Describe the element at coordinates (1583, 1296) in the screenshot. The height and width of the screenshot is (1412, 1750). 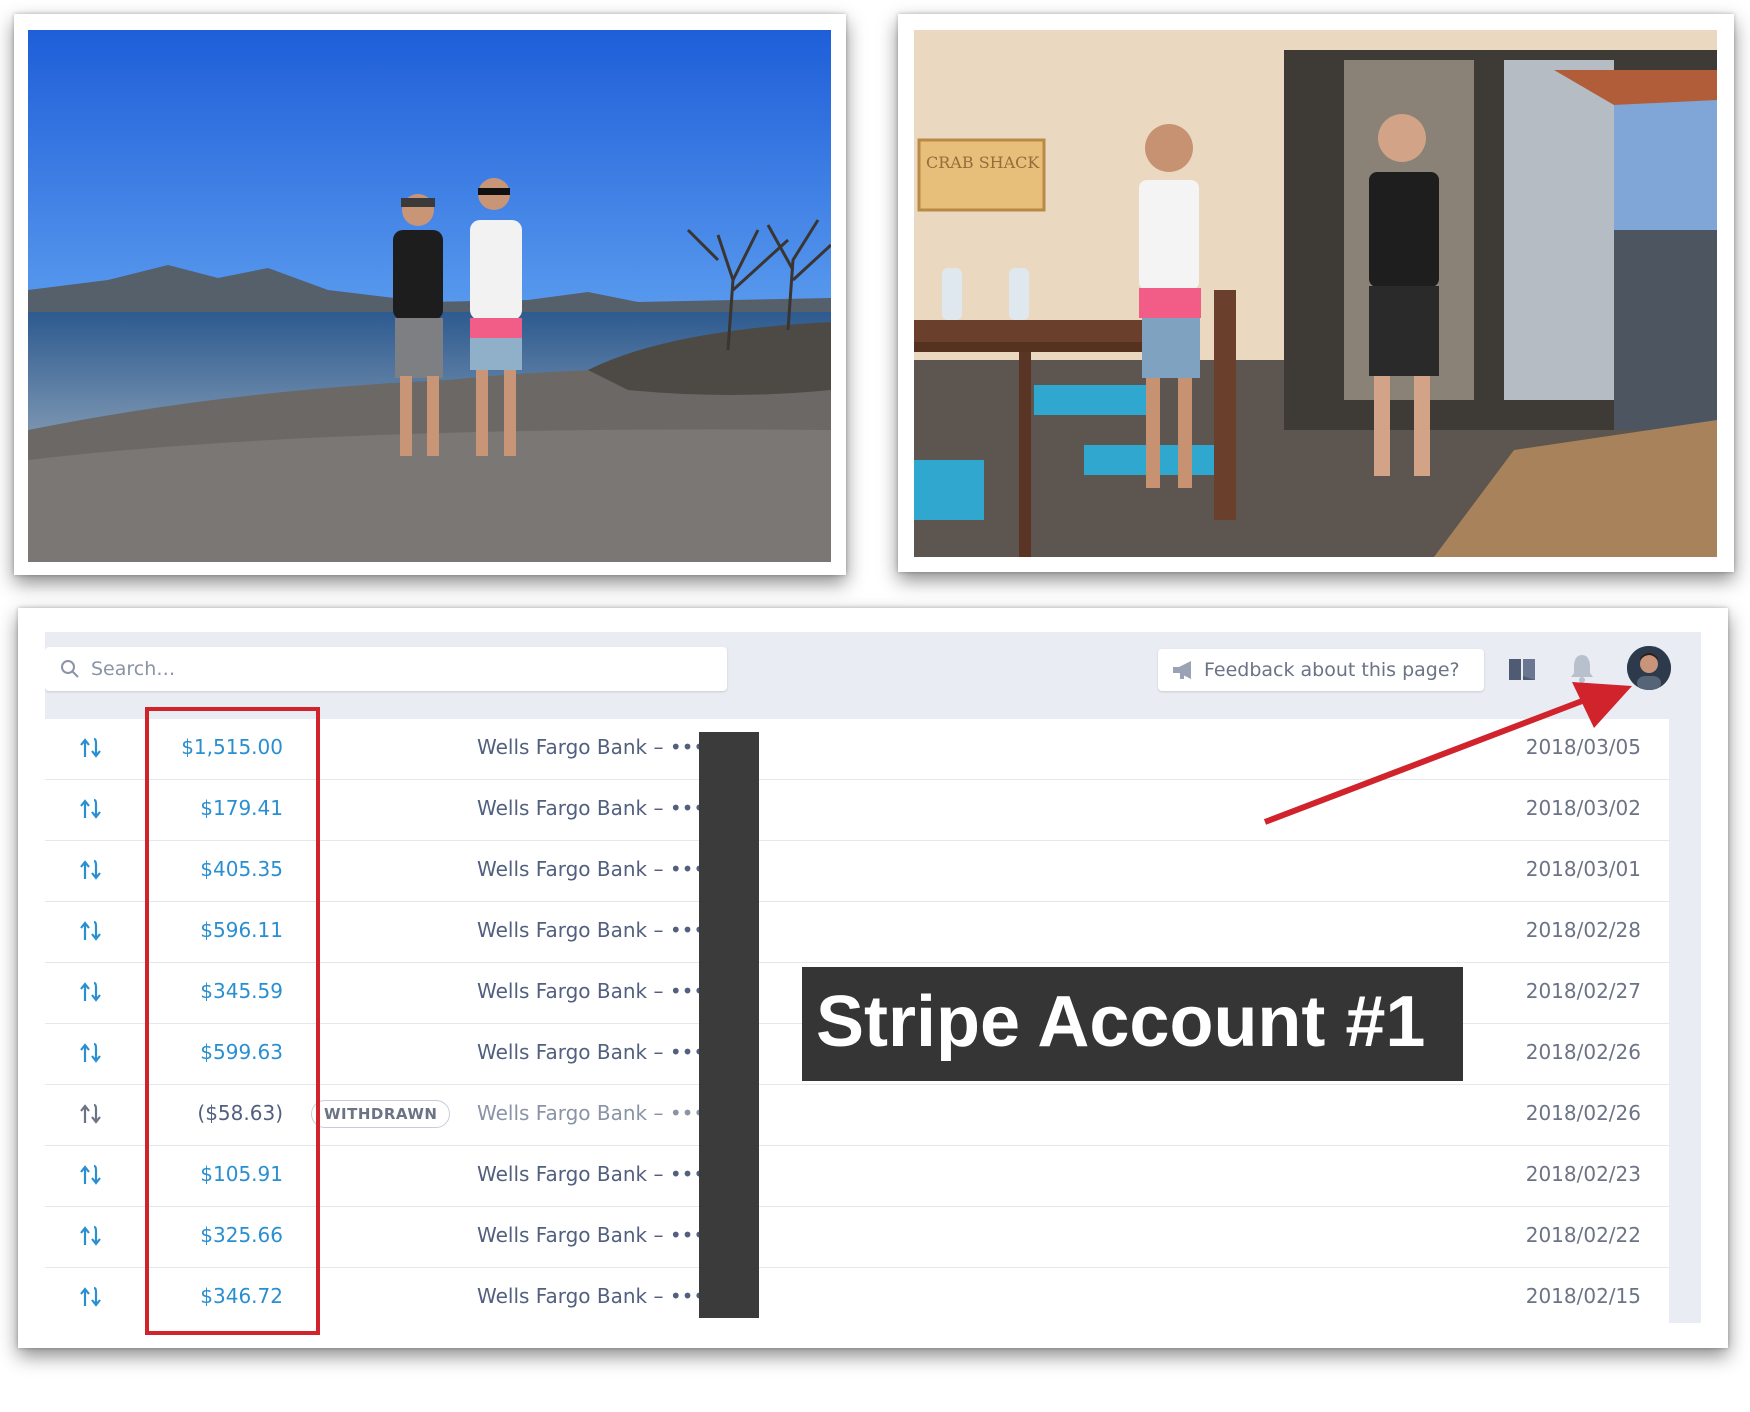
I see `transfer-date: 2018/02/15` at that location.